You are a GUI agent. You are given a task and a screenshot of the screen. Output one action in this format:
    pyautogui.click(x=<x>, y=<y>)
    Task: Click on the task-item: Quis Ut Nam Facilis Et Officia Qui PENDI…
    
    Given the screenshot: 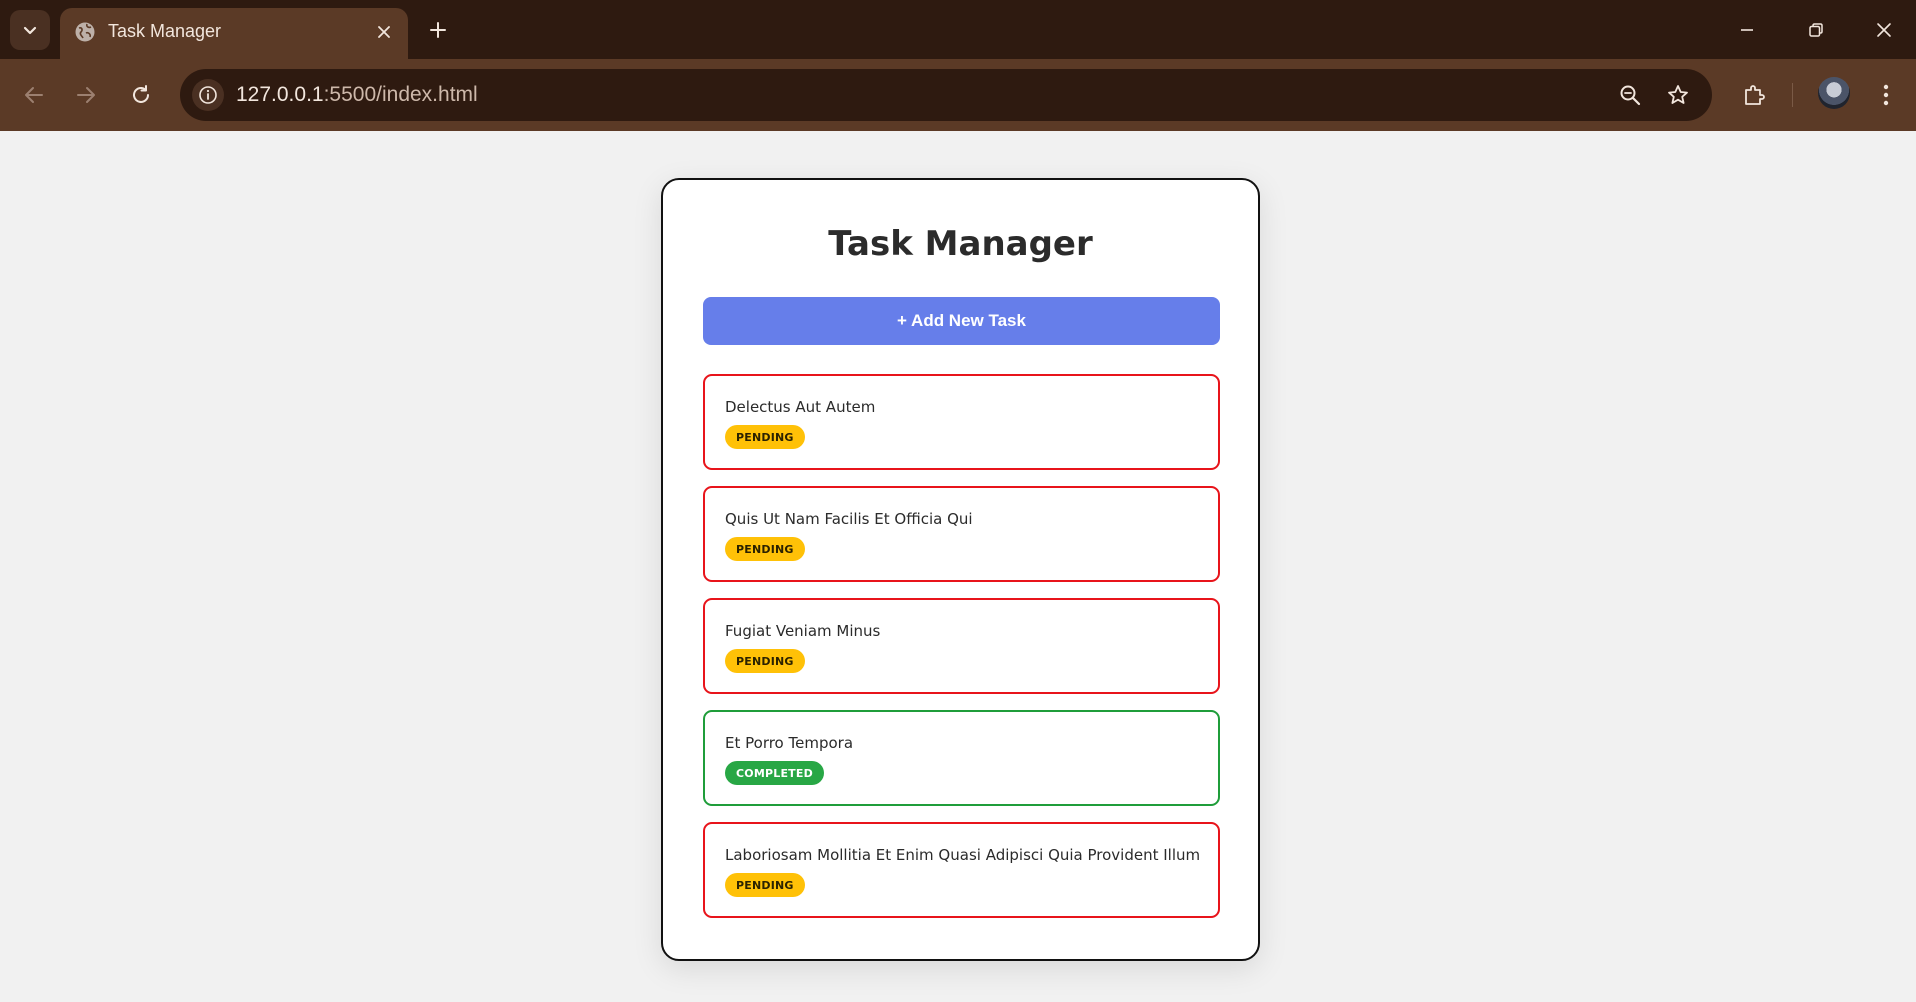 What is the action you would take?
    pyautogui.click(x=961, y=534)
    